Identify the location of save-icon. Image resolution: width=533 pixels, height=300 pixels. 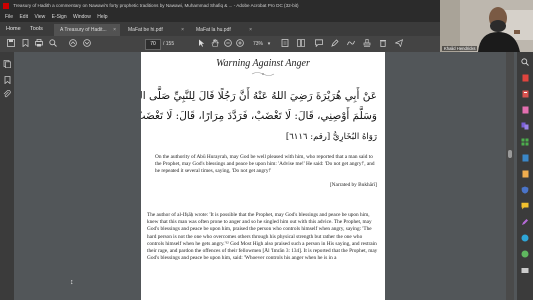
(11, 44).